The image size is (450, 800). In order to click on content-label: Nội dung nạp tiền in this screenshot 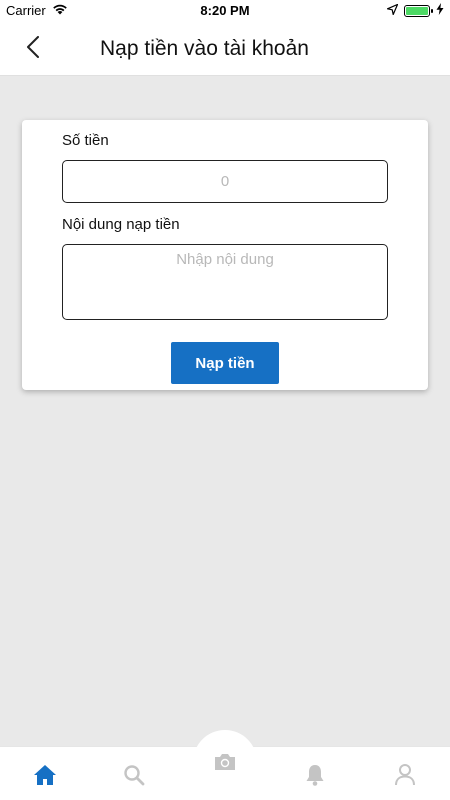, I will do `click(121, 224)`.